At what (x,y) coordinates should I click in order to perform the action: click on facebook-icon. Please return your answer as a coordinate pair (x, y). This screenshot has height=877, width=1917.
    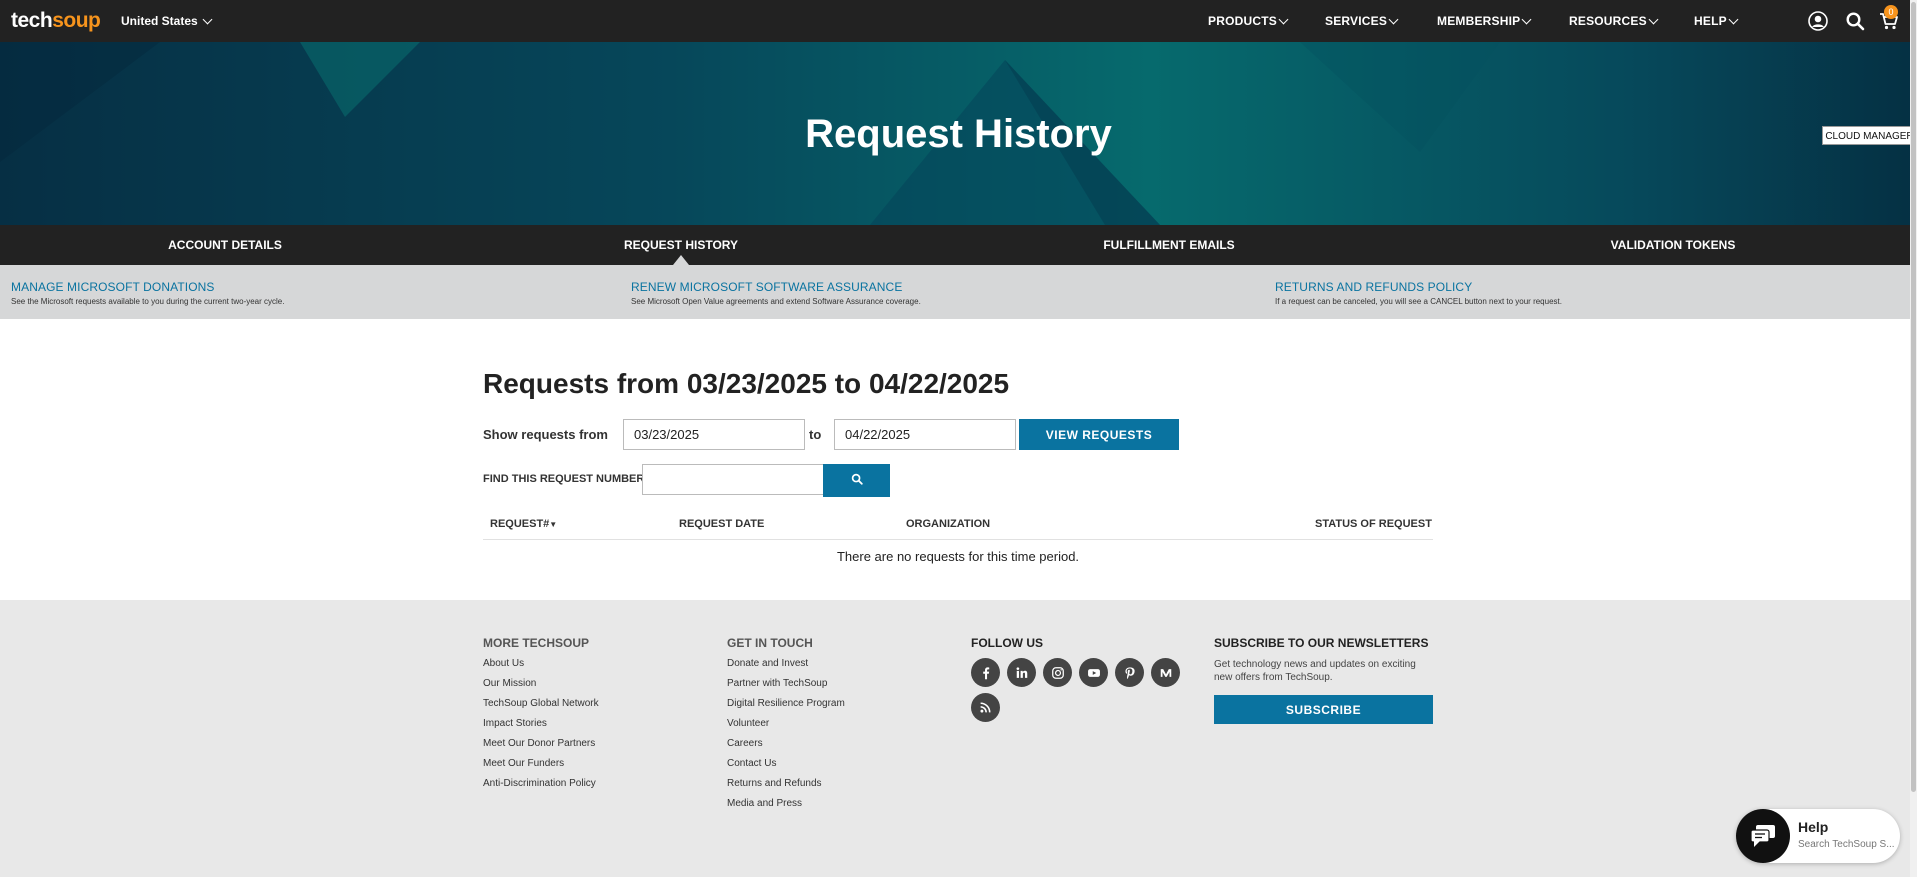
    Looking at the image, I should click on (985, 672).